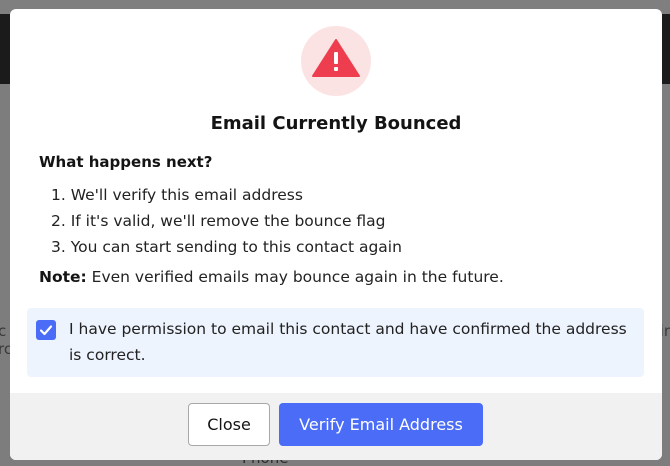  I want to click on warning-triangle-icon, so click(336, 58).